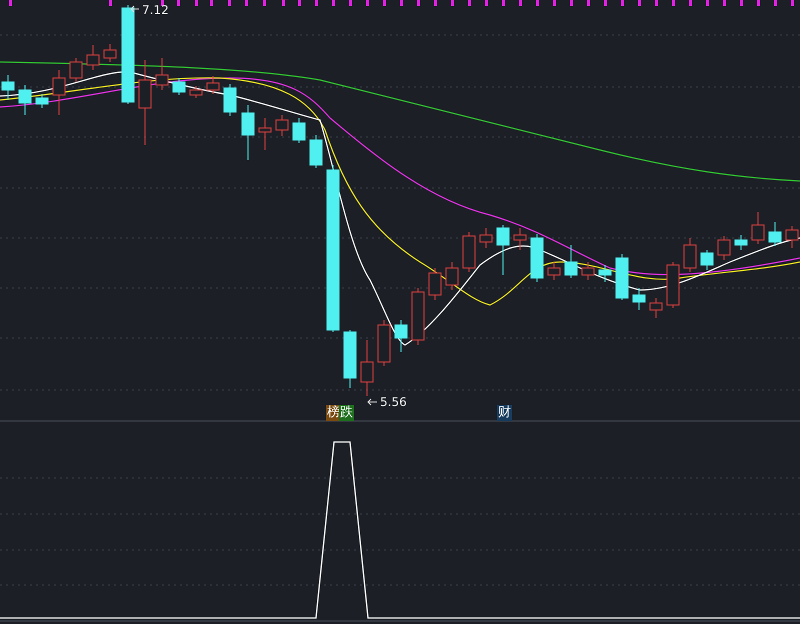 The height and width of the screenshot is (624, 800). What do you see at coordinates (504, 413) in the screenshot?
I see `signal-tag: 财` at bounding box center [504, 413].